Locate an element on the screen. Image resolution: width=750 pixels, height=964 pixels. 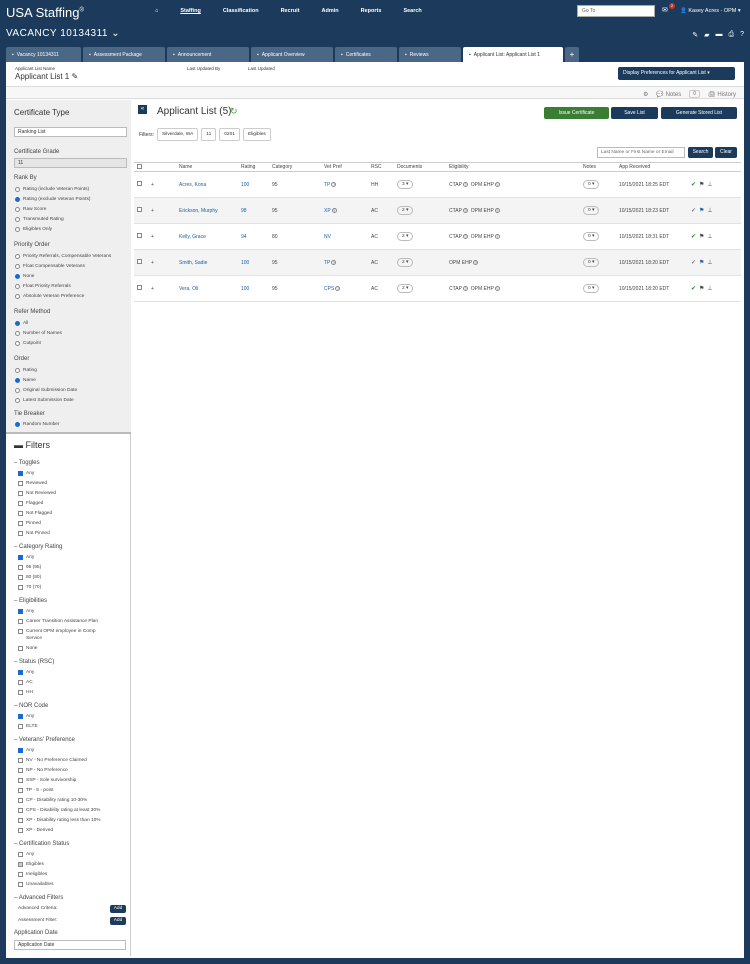
chk-vet-nv: NV - No Preference Claimed is located at coordinates (52, 760).